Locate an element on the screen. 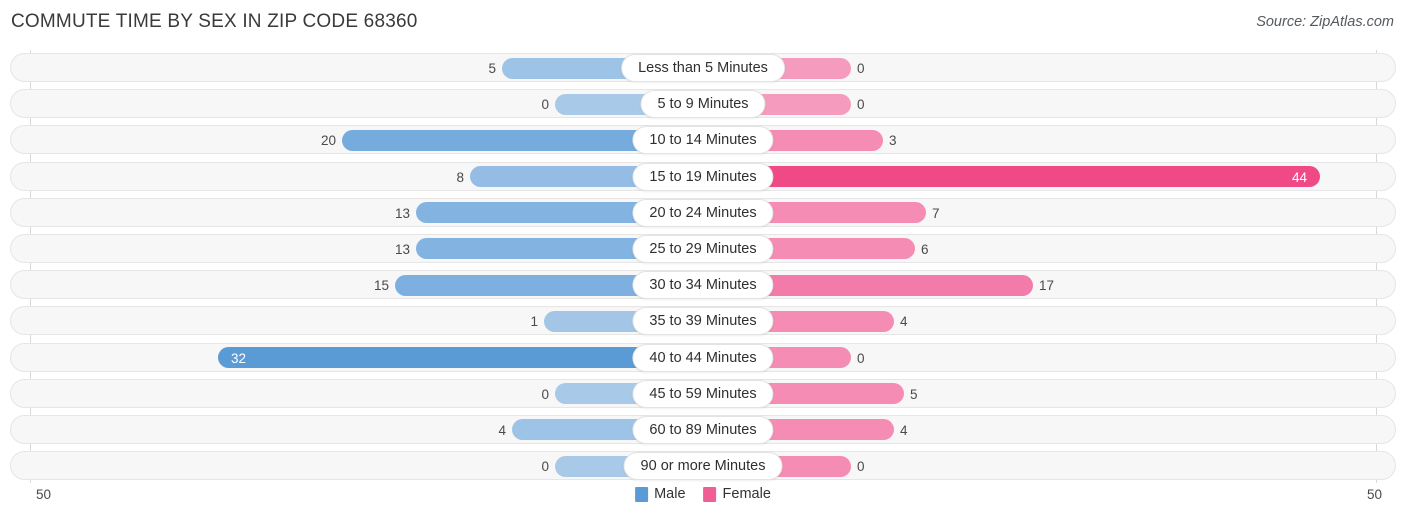 Image resolution: width=1406 pixels, height=523 pixels. category-label: 60 to 89 Minutes is located at coordinates (703, 429).